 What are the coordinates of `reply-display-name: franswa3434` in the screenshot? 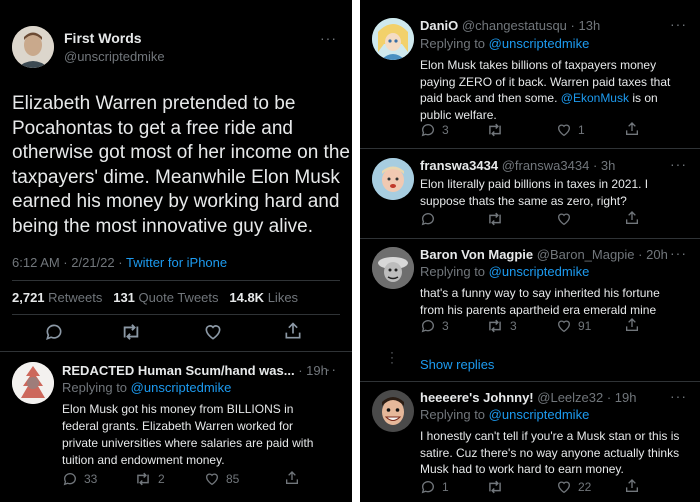 It's located at (459, 165).